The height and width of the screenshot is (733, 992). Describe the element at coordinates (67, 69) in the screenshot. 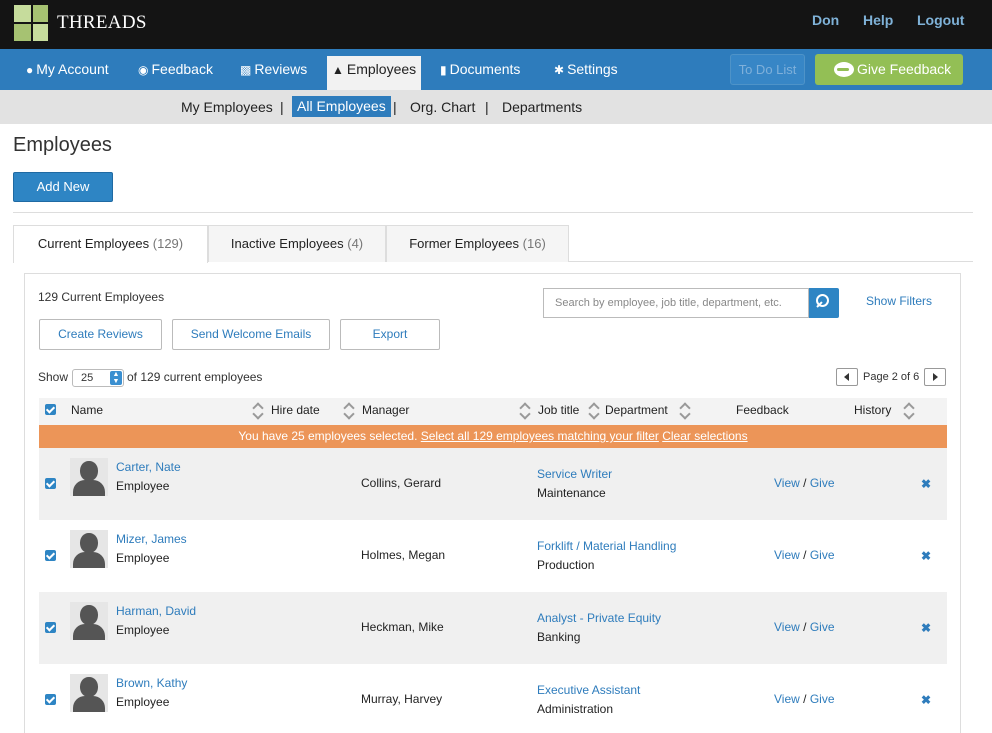

I see `nav-my-account: ● My Account` at that location.